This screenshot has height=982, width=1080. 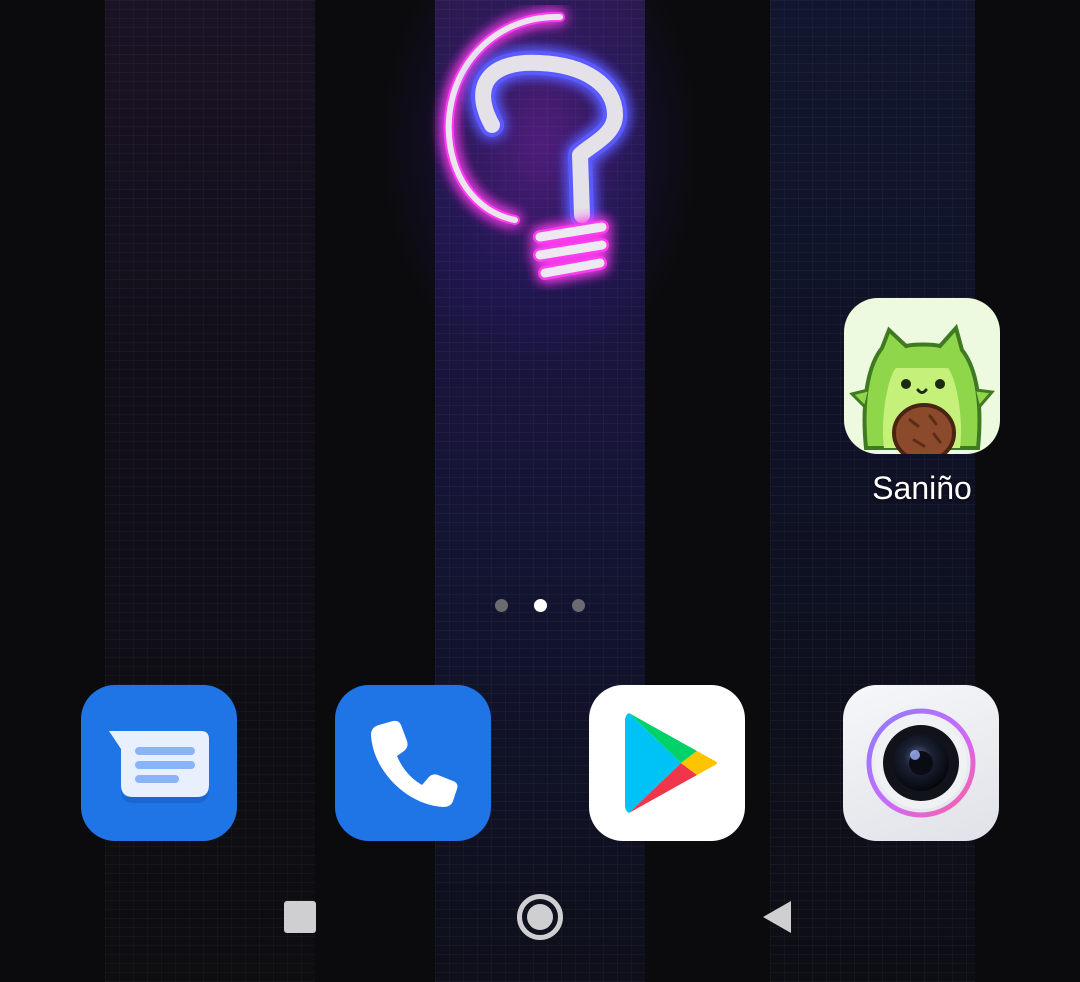 I want to click on page-indicator, so click(x=540, y=605).